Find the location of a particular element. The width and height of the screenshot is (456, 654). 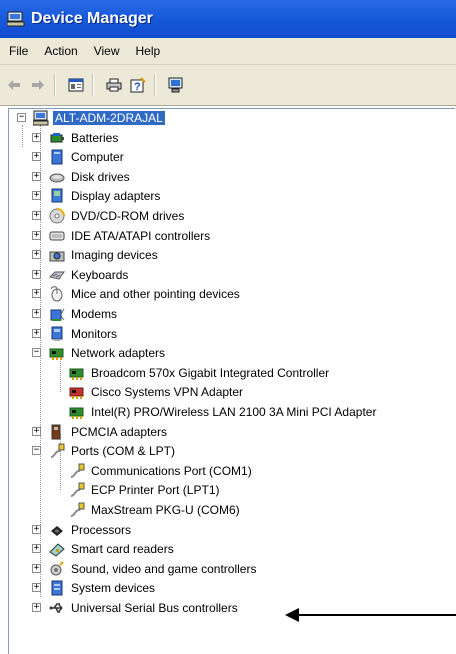

tree-category: + Imaging devices is located at coordinates (84, 255).